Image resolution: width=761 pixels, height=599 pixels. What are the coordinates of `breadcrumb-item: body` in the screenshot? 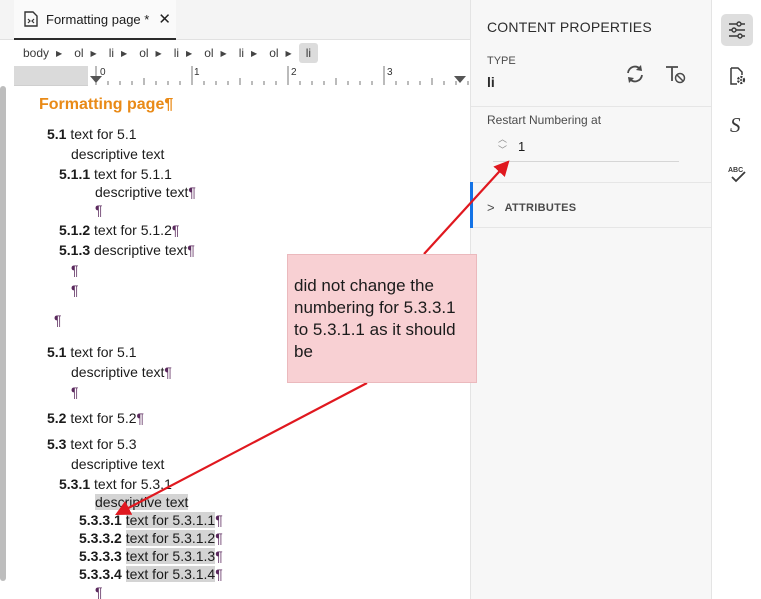 It's located at (33, 53).